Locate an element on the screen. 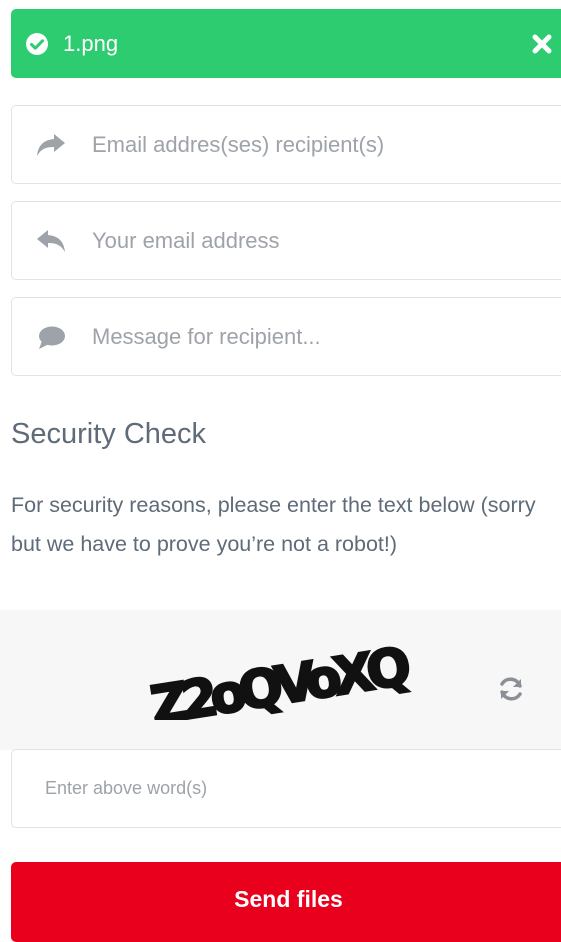 This screenshot has height=942, width=561. comment-icon is located at coordinates (52, 337).